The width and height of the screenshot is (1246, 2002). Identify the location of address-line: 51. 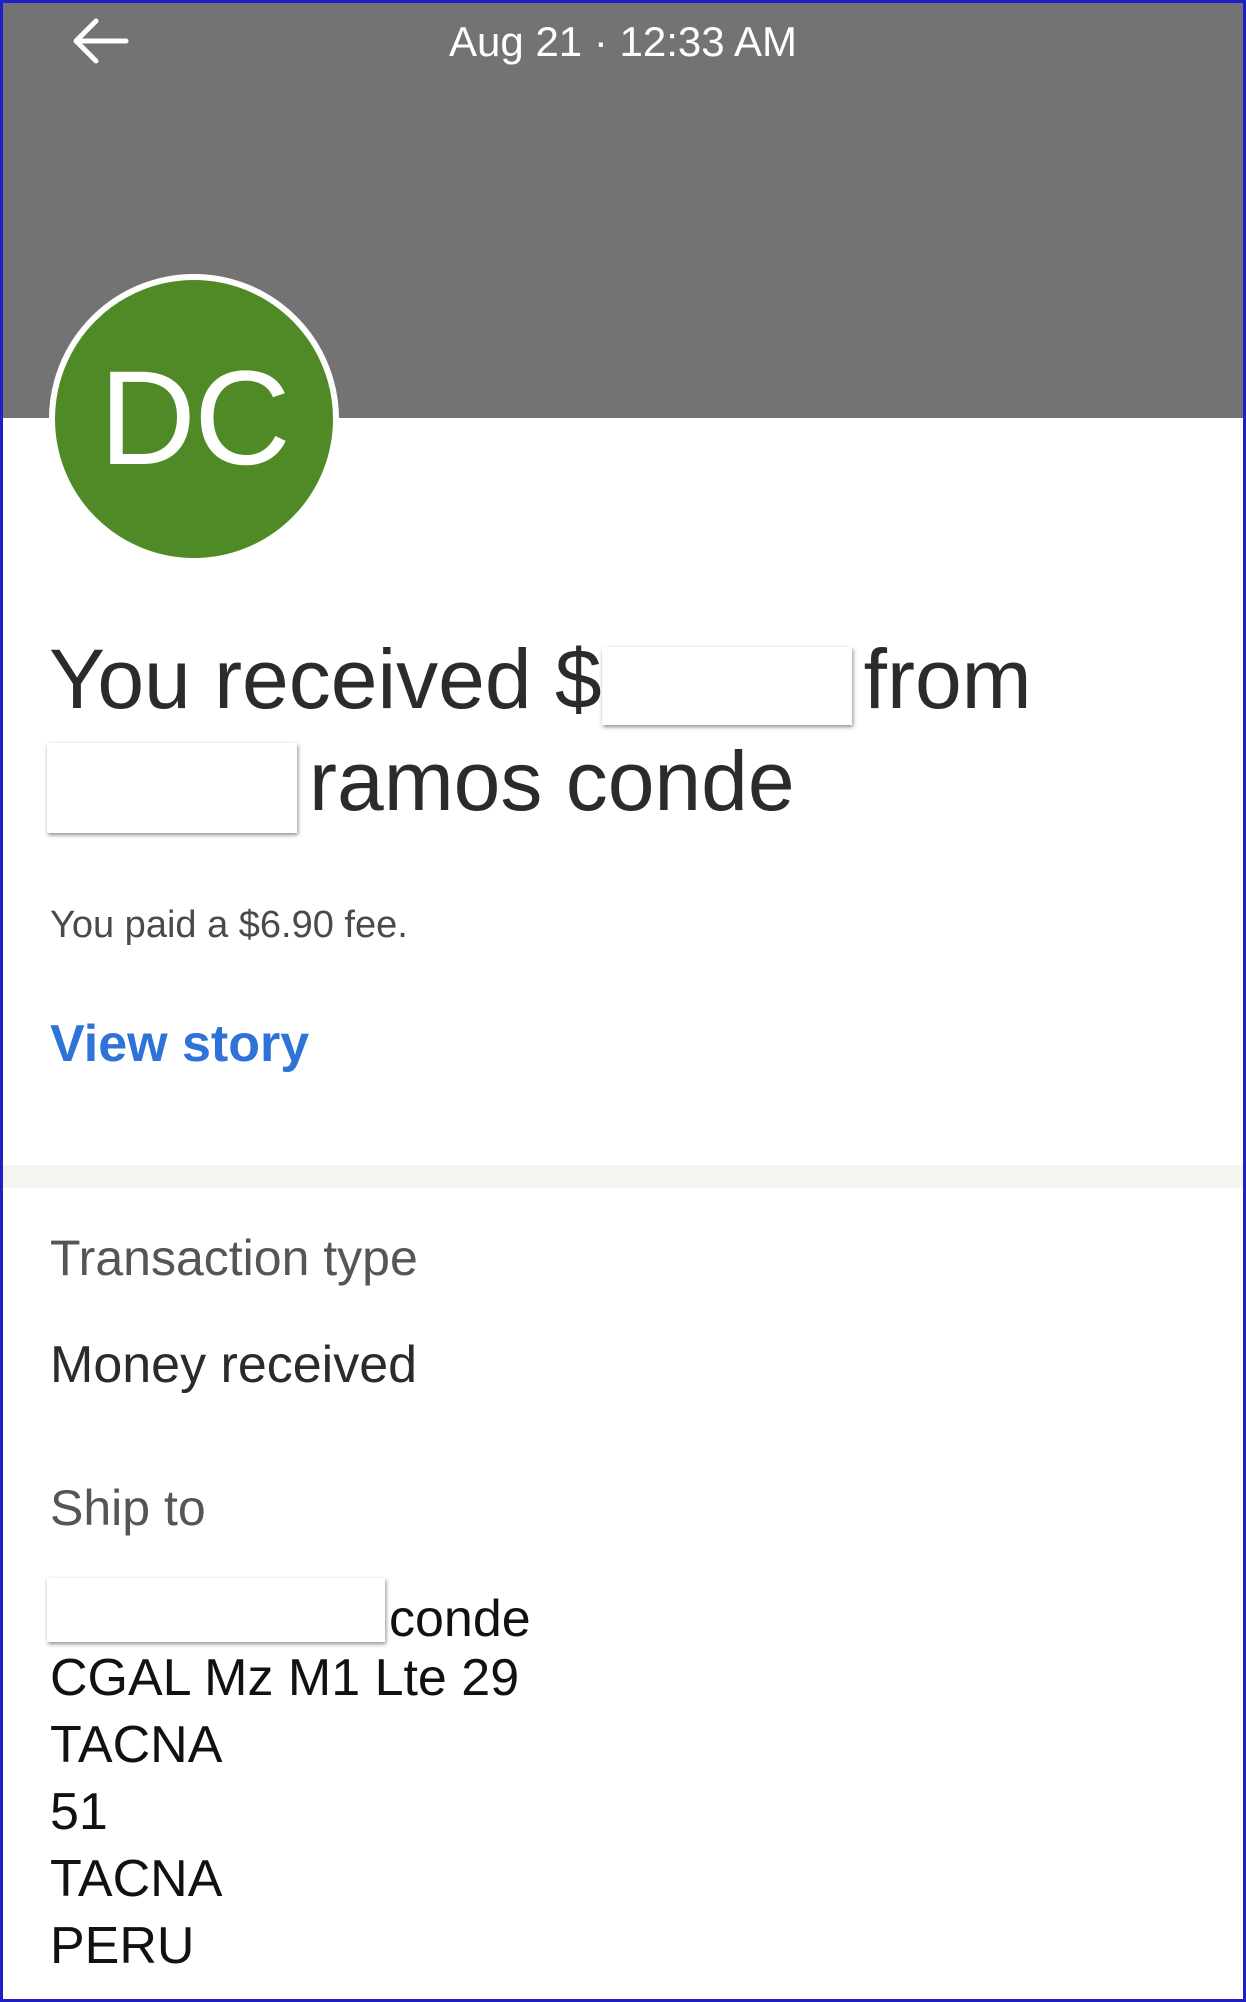
(79, 1812).